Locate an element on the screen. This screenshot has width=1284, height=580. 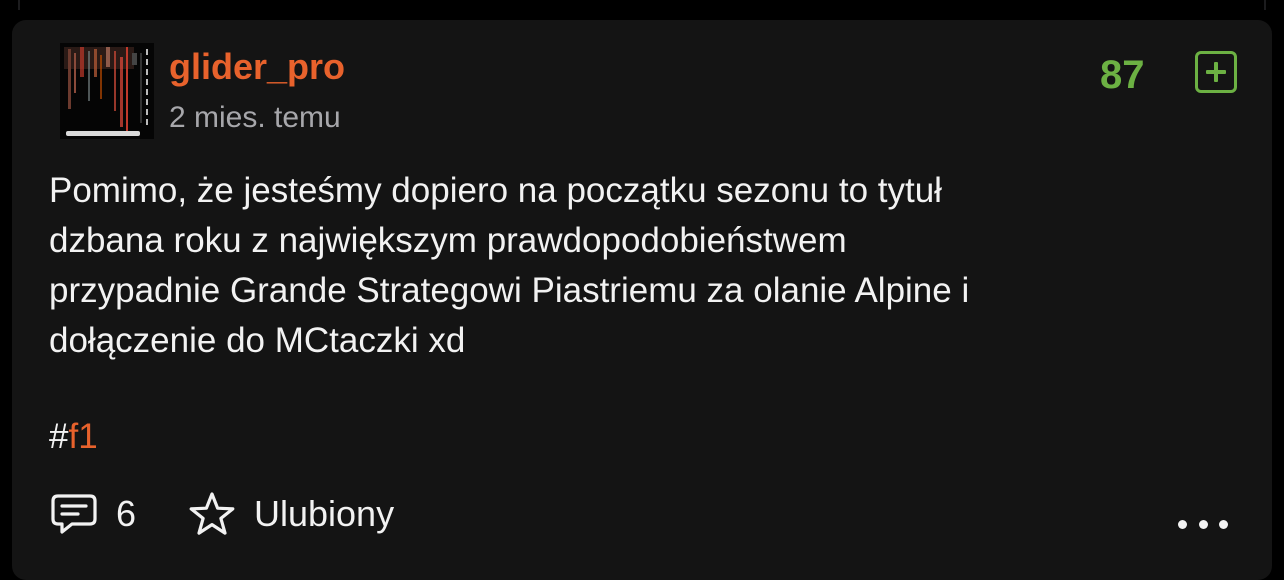
comment-count: 6 is located at coordinates (126, 513).